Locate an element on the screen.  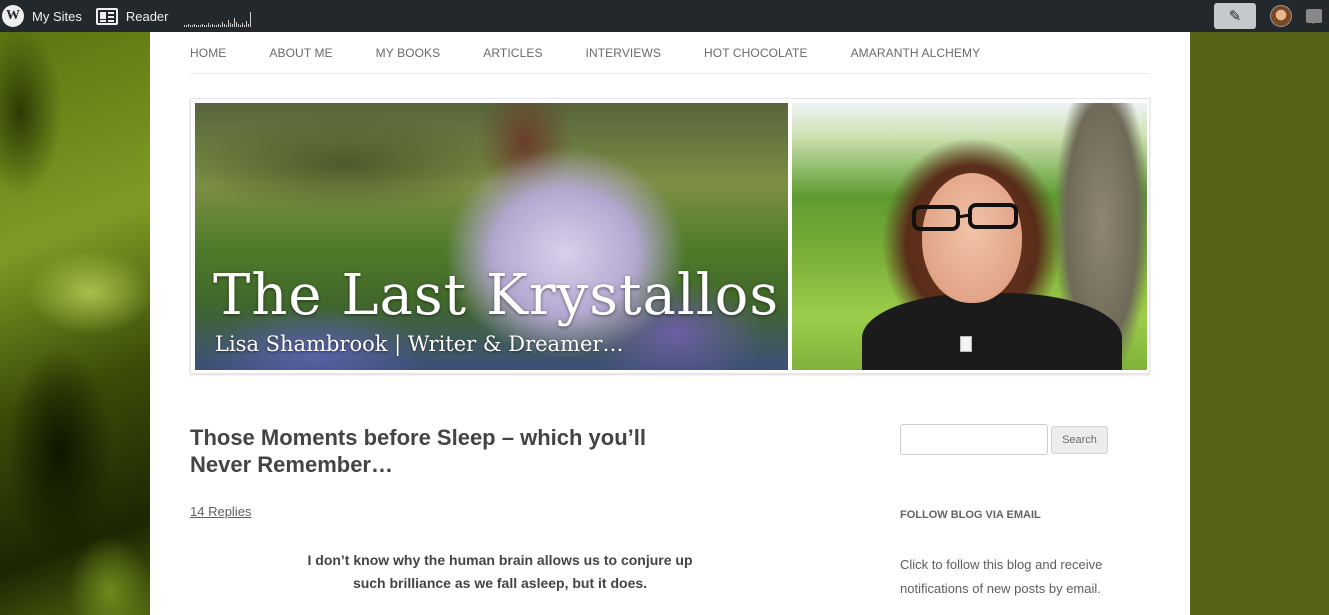
nav-item-amaranth-alchemy: AMARANTH ALCHEMY is located at coordinates (916, 53).